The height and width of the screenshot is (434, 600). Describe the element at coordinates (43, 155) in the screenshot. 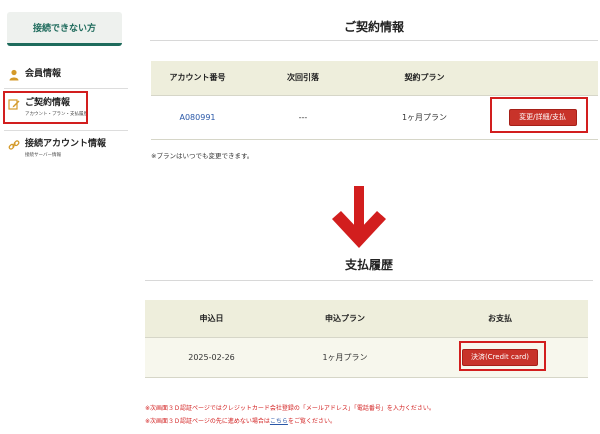

I see `sidebar-item-sublabel: 接続サーバー情報` at that location.